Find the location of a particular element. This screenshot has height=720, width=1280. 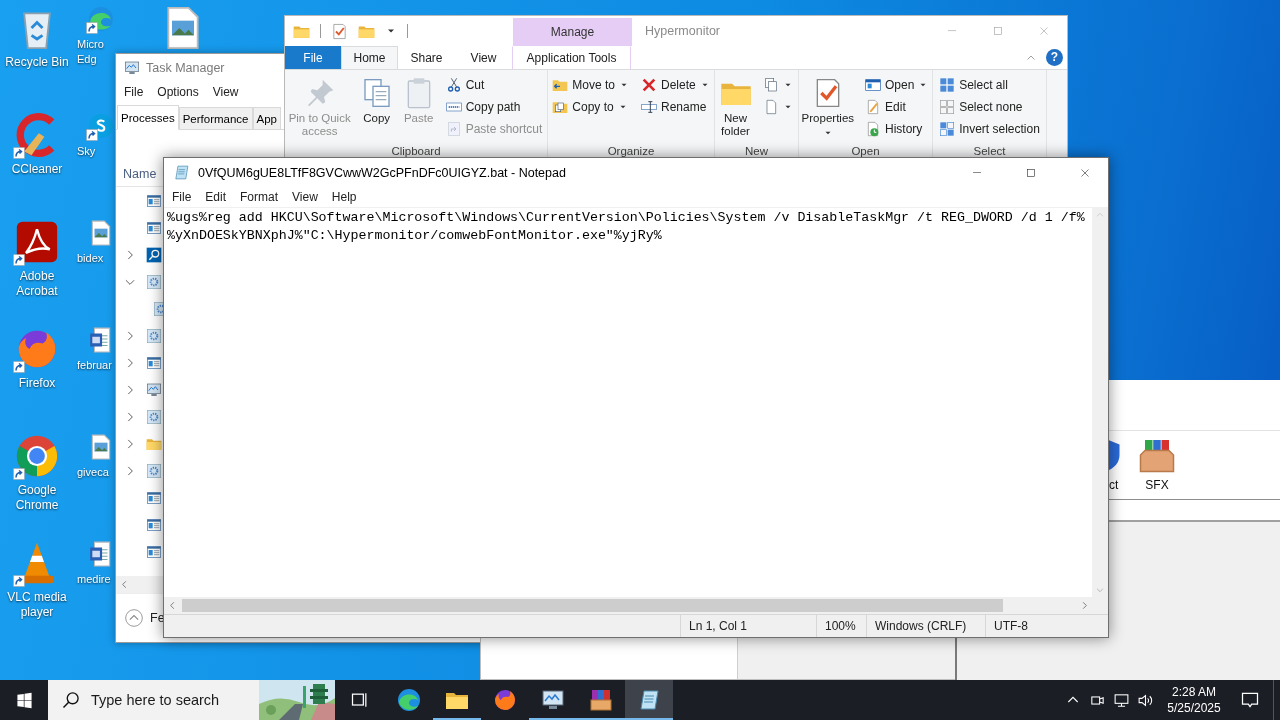

ribbon-button: Edit is located at coordinates (897, 107).